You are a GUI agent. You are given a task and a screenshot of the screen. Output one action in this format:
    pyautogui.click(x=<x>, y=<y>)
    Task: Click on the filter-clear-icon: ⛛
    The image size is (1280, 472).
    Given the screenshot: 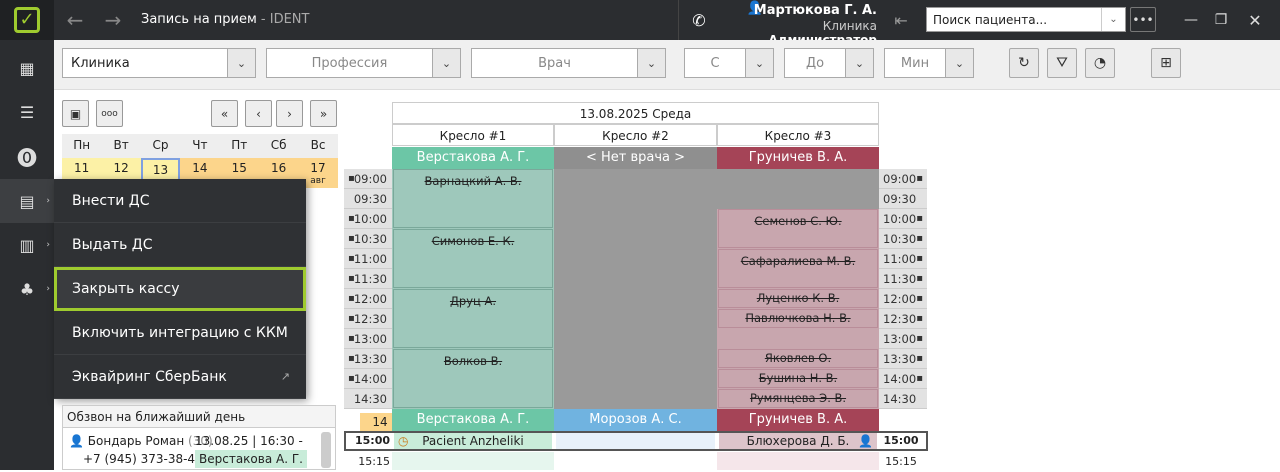 What is the action you would take?
    pyautogui.click(x=1062, y=63)
    